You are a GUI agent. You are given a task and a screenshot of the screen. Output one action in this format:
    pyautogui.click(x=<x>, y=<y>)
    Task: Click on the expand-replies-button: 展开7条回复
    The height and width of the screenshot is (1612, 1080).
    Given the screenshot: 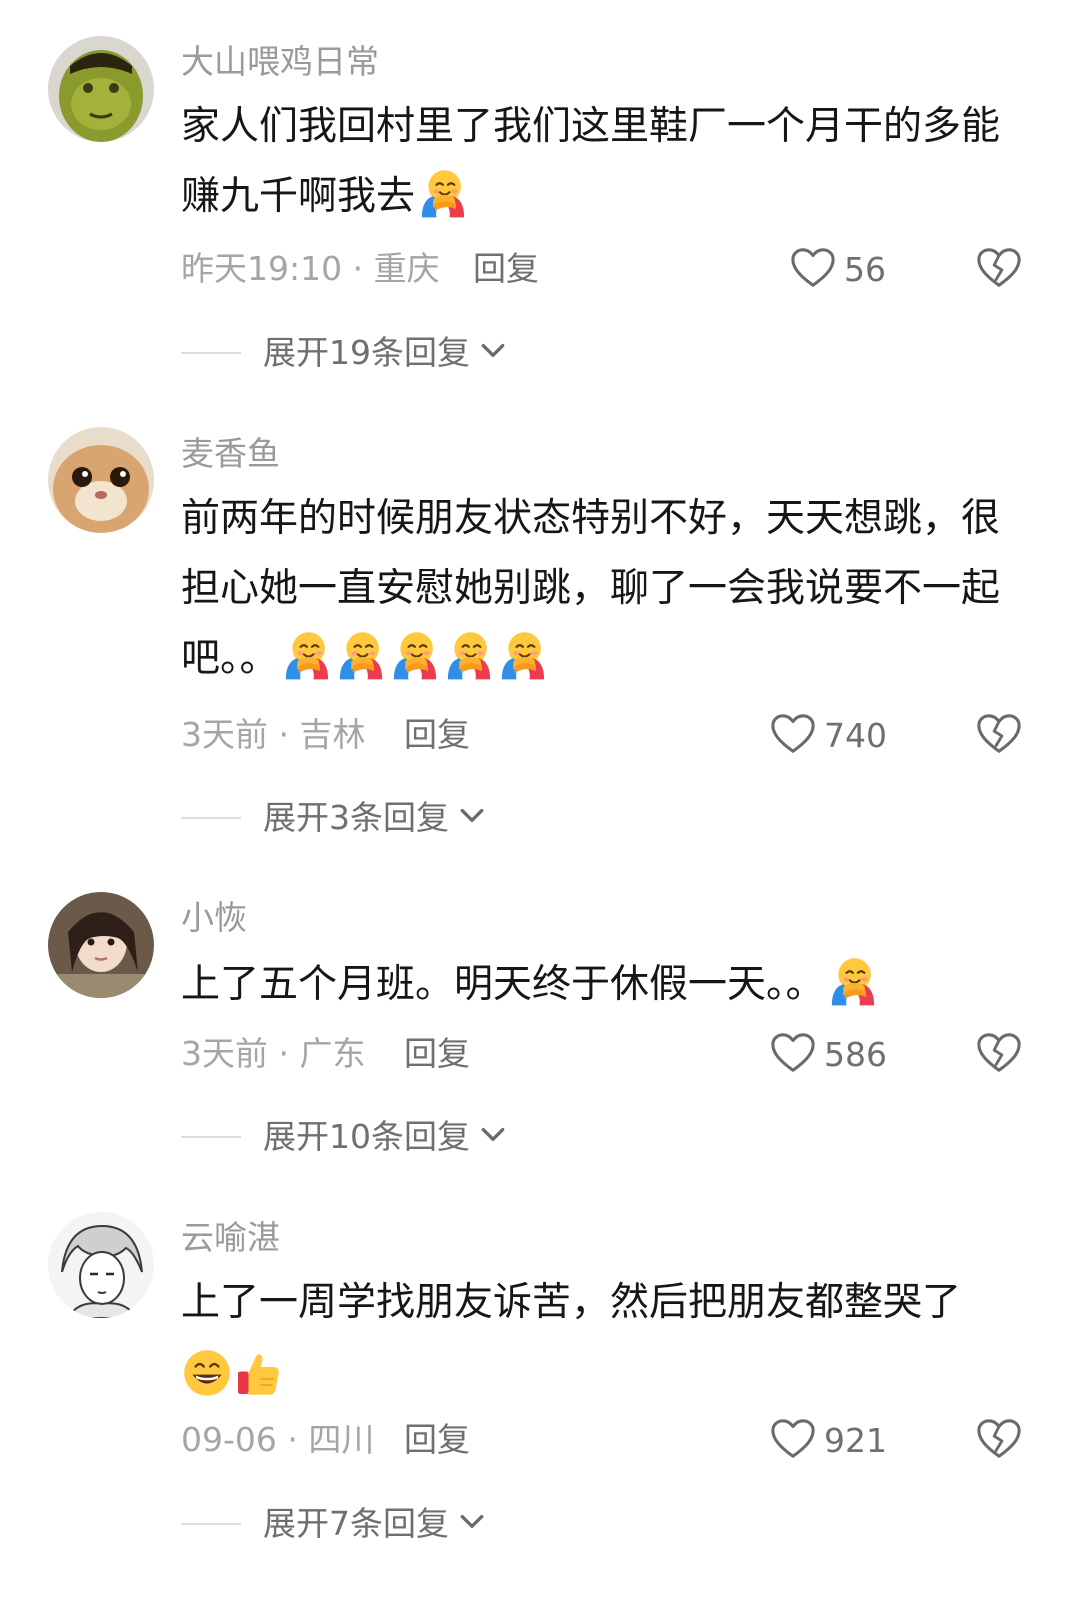 What is the action you would take?
    pyautogui.click(x=333, y=1524)
    